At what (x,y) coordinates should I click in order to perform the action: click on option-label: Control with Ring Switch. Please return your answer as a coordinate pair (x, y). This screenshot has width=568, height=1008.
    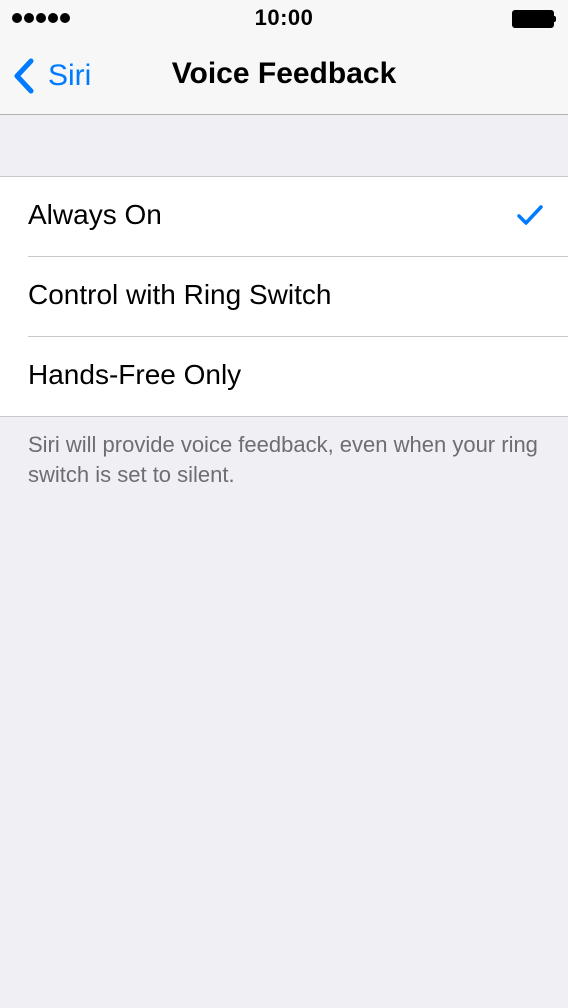
    Looking at the image, I should click on (180, 294).